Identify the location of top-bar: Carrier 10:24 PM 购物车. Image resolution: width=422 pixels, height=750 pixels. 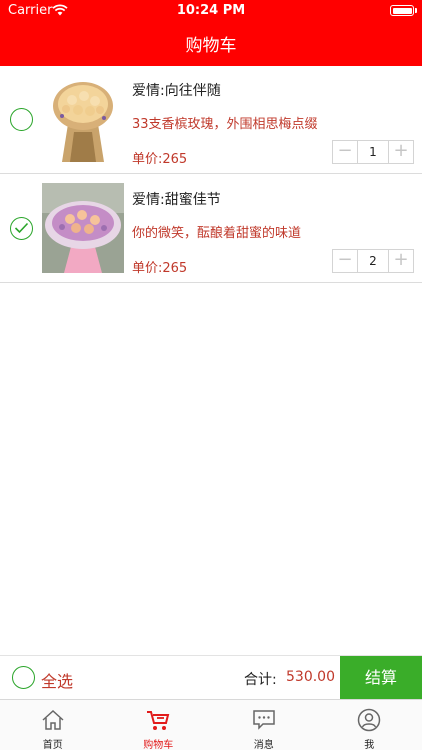
(211, 33).